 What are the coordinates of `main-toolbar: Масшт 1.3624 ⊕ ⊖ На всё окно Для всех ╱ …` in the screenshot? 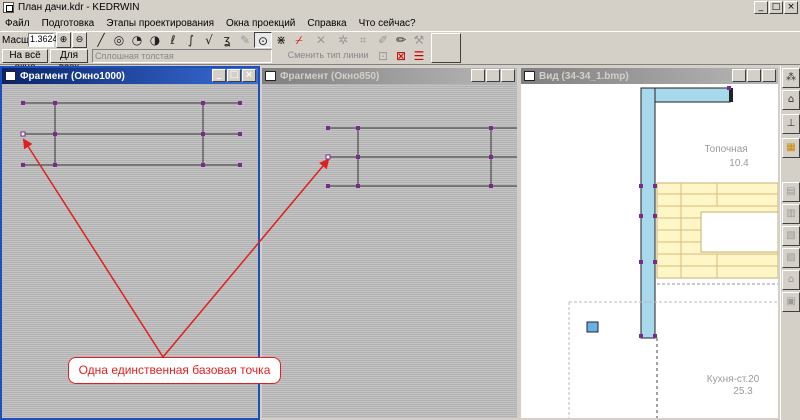 It's located at (400, 52).